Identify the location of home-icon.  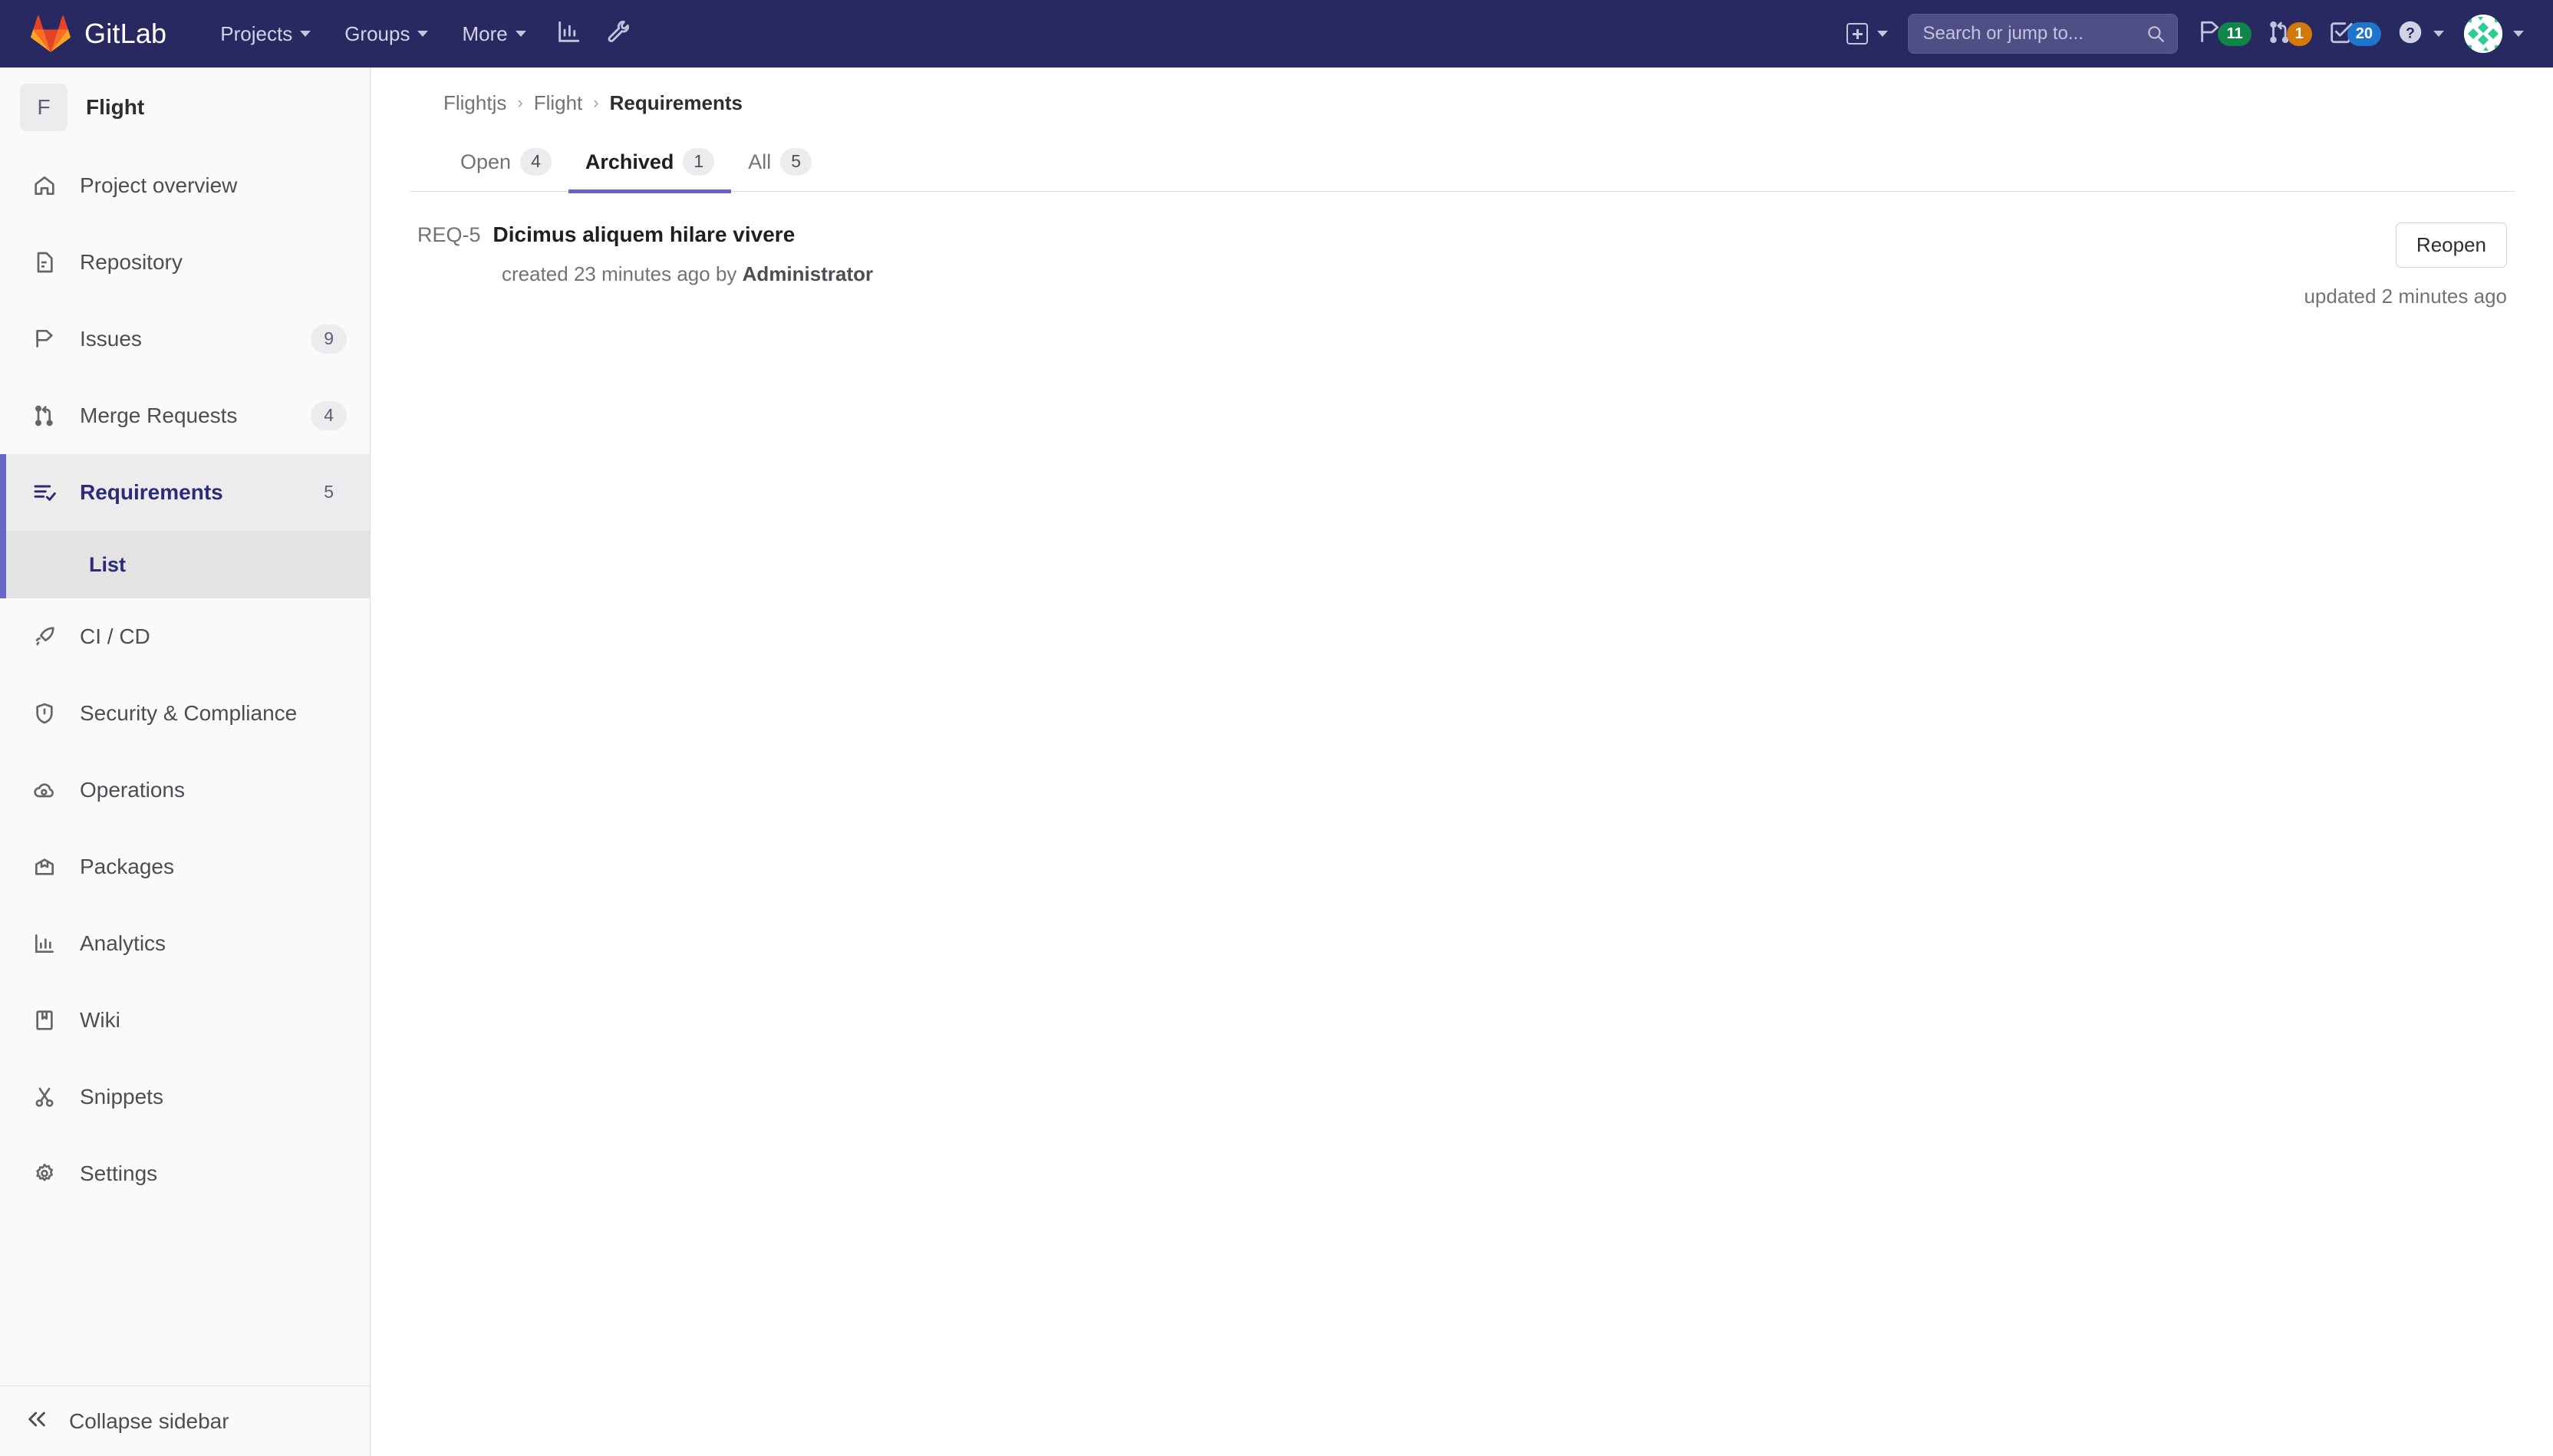
(44, 185).